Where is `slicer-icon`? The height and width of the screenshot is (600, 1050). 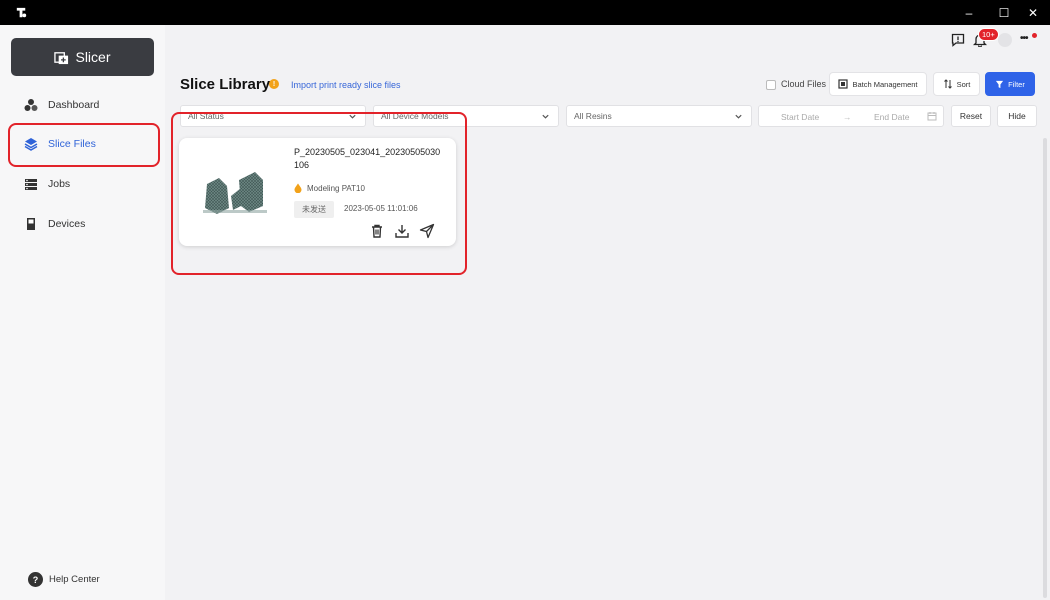
slicer-icon is located at coordinates (61, 57).